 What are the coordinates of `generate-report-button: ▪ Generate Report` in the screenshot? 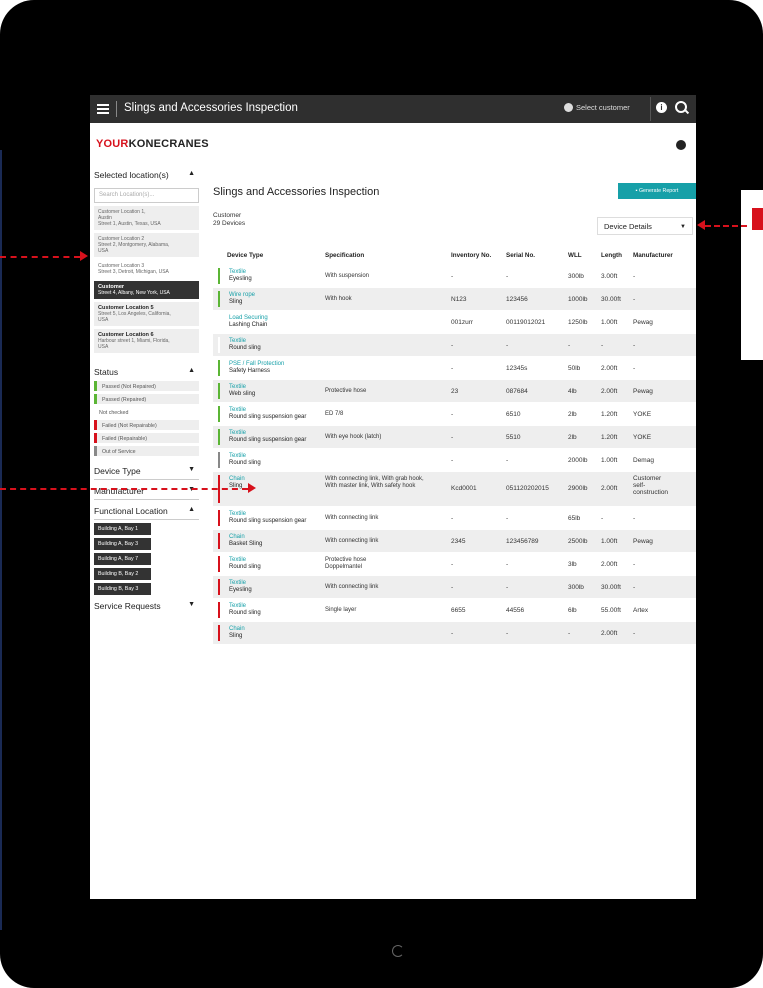 It's located at (657, 191).